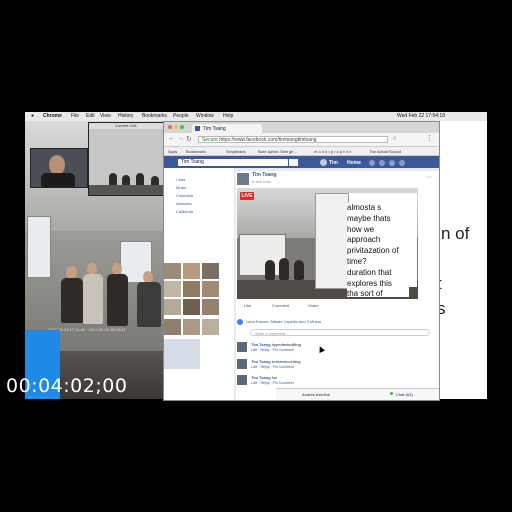 The image size is (512, 512). Describe the element at coordinates (462, 260) in the screenshot. I see `presentation-slide: n of t s` at that location.